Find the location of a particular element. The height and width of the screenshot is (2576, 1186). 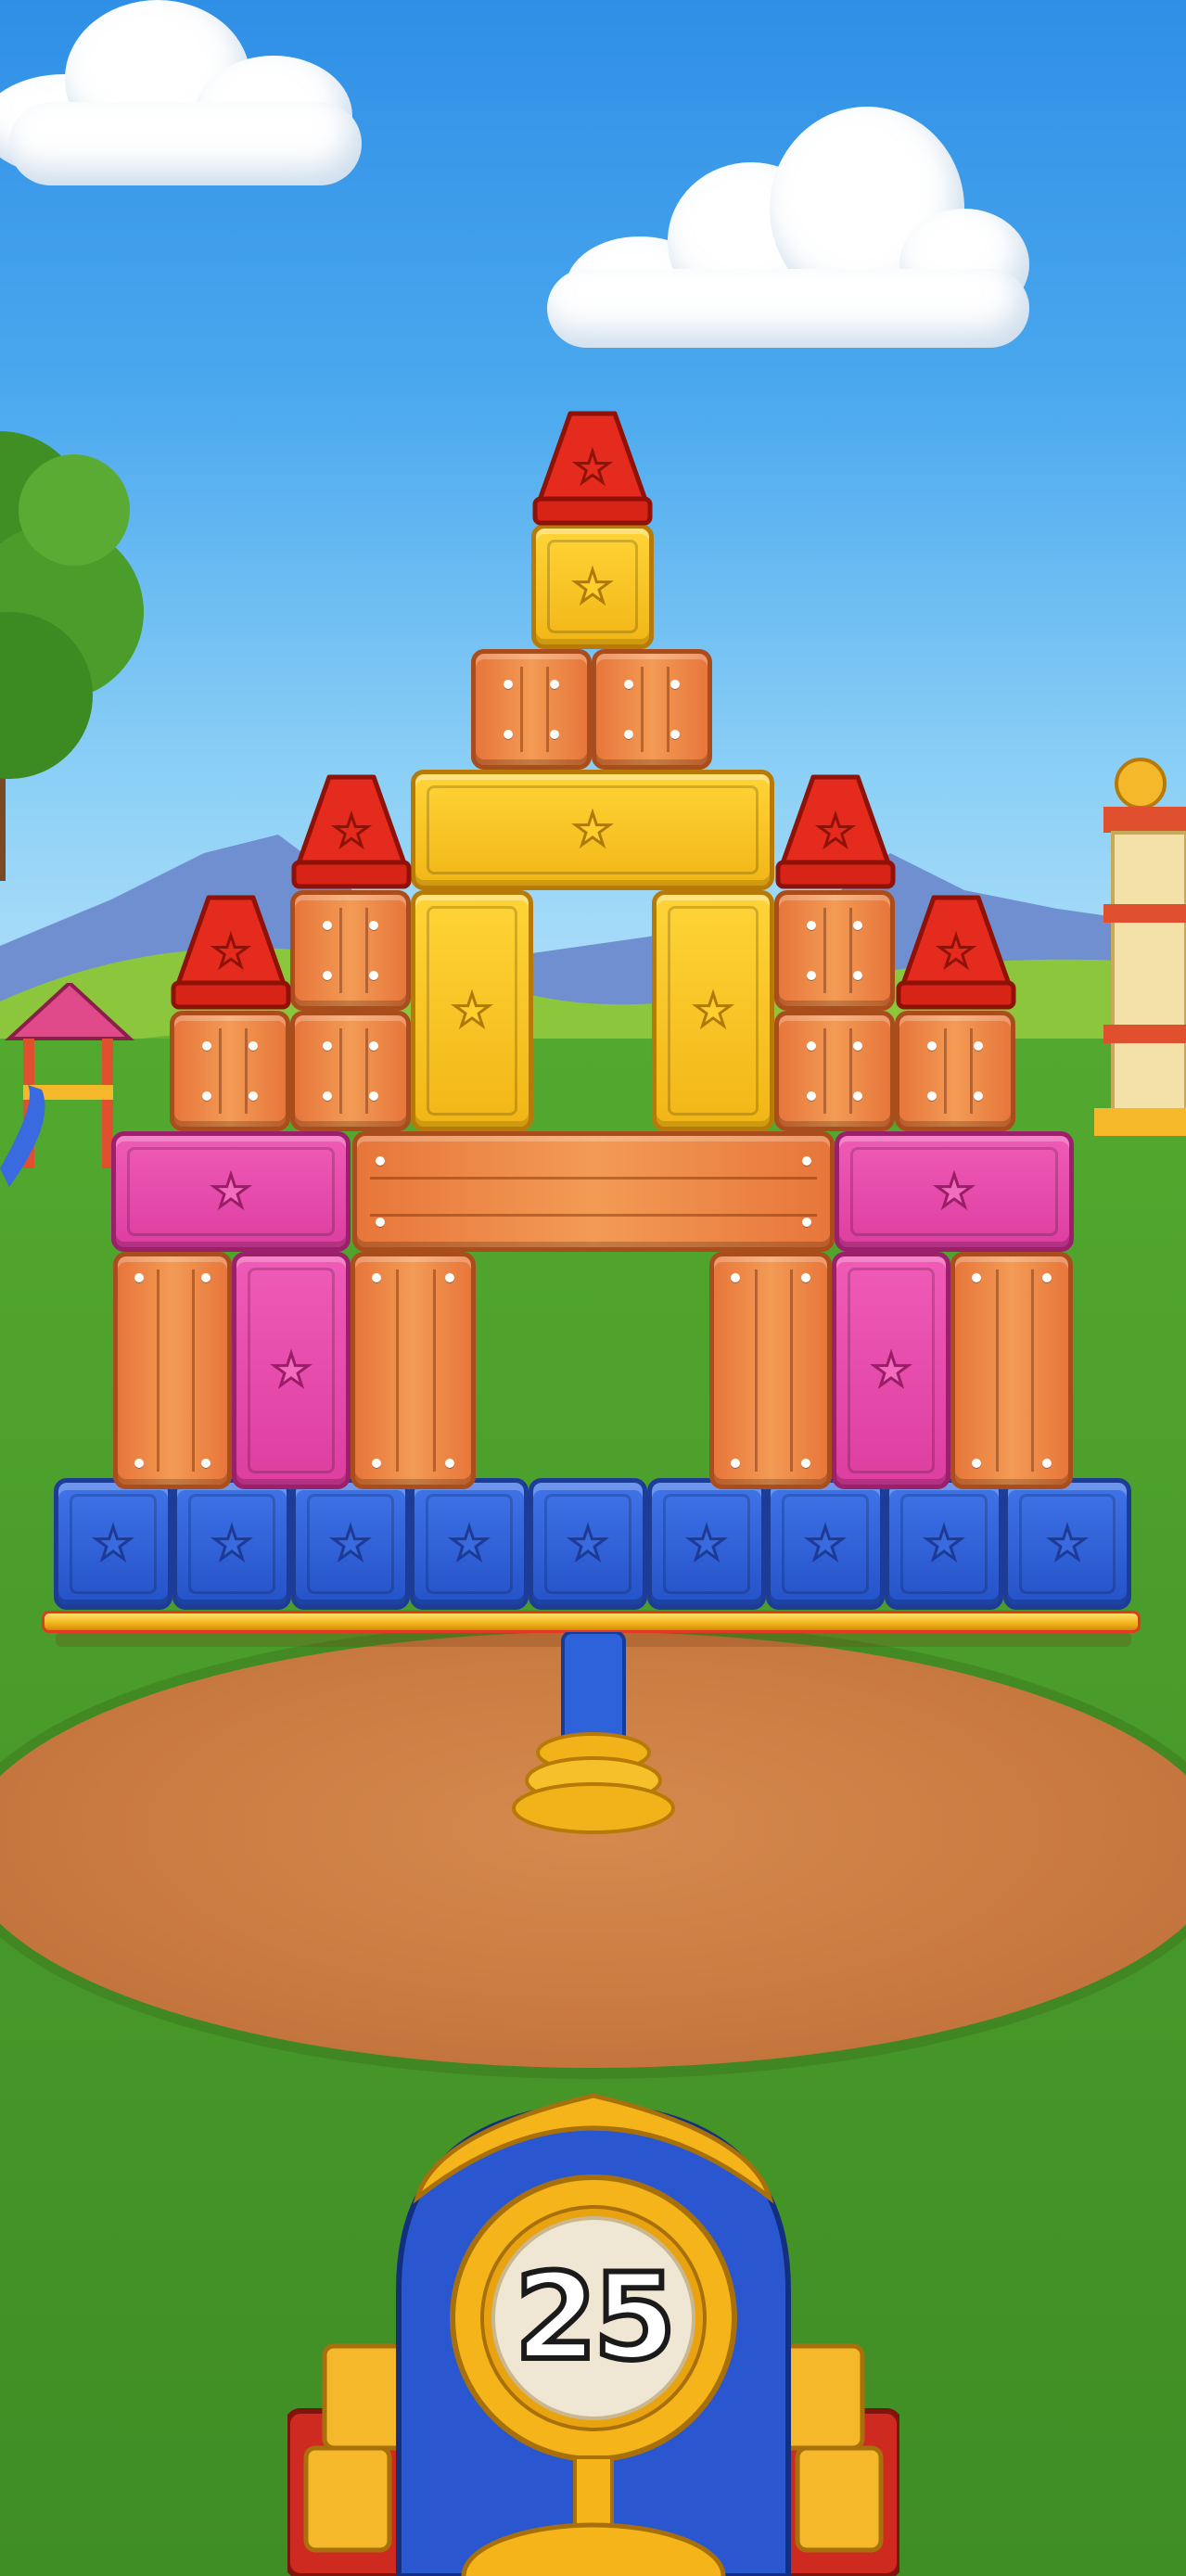

cloud-right is located at coordinates (788, 227).